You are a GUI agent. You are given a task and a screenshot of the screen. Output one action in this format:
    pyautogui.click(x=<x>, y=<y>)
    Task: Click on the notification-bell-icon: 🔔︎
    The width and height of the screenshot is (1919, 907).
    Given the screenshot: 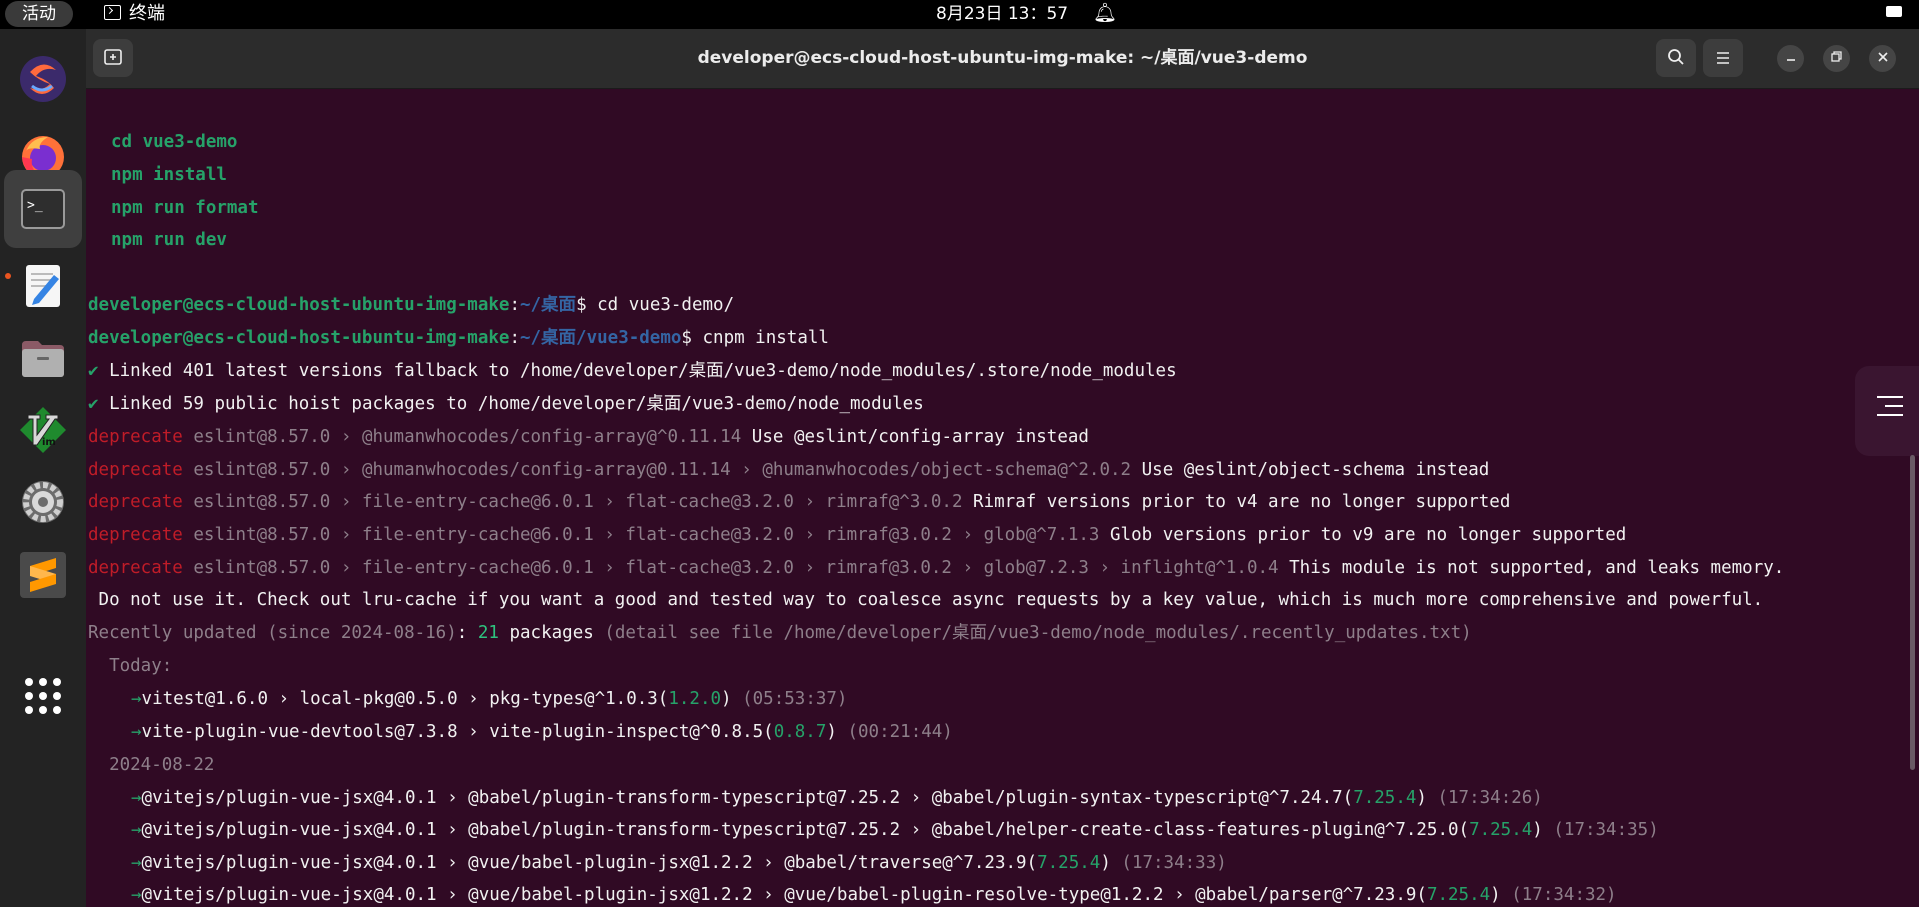 What is the action you would take?
    pyautogui.click(x=1105, y=12)
    